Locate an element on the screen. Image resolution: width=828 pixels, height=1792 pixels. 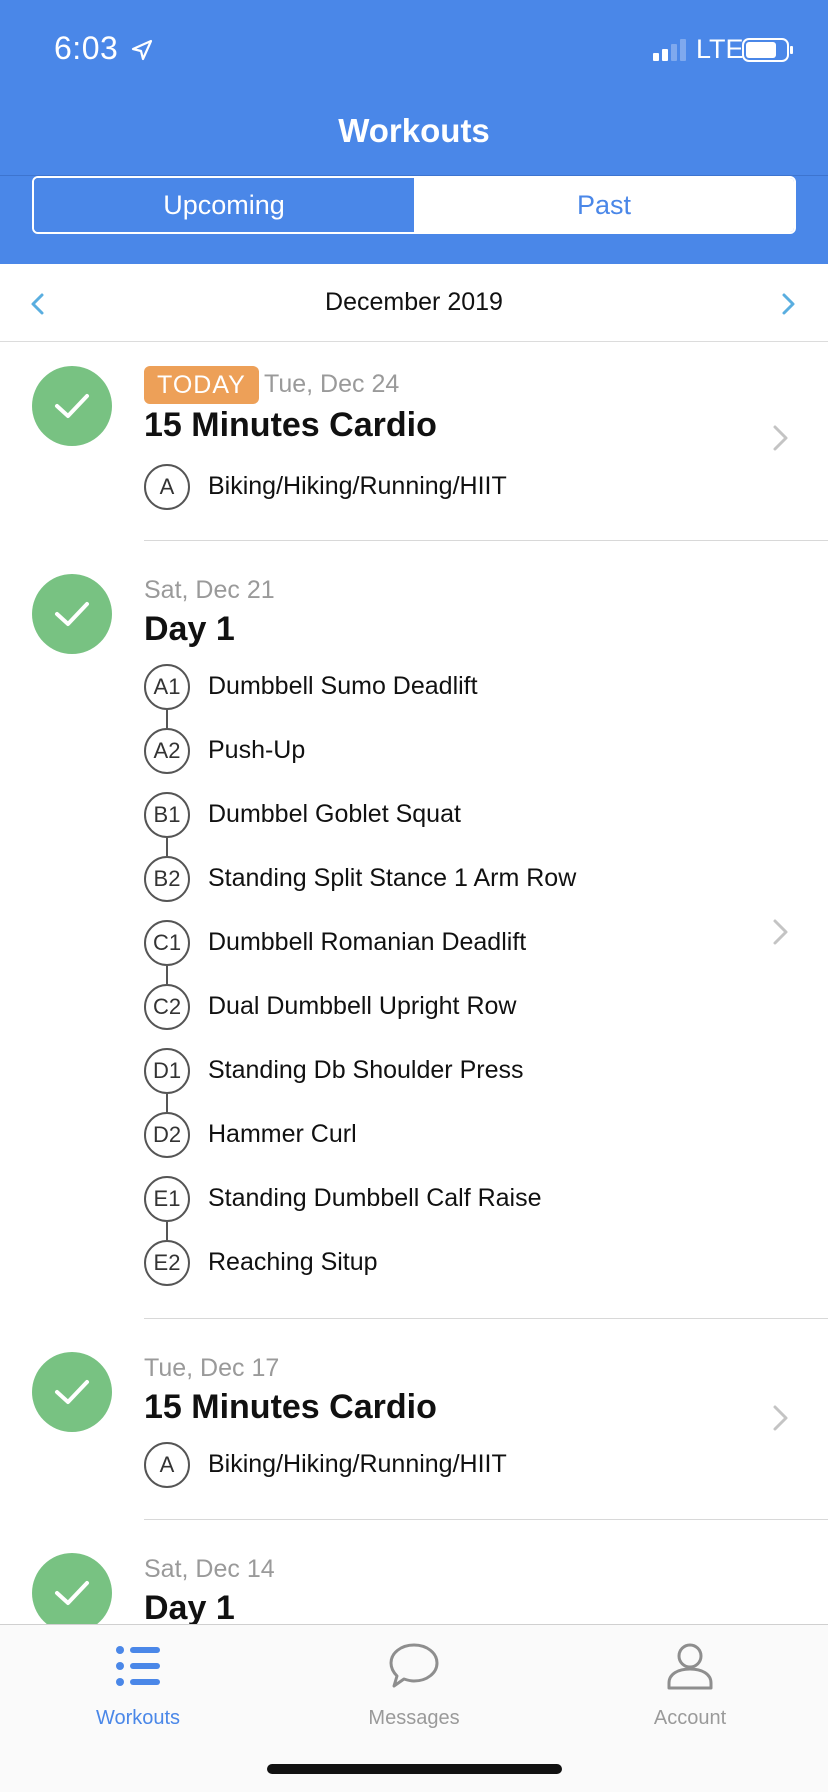
upcoming-past-segmented-control: Upcoming Past is located at coordinates (414, 205).